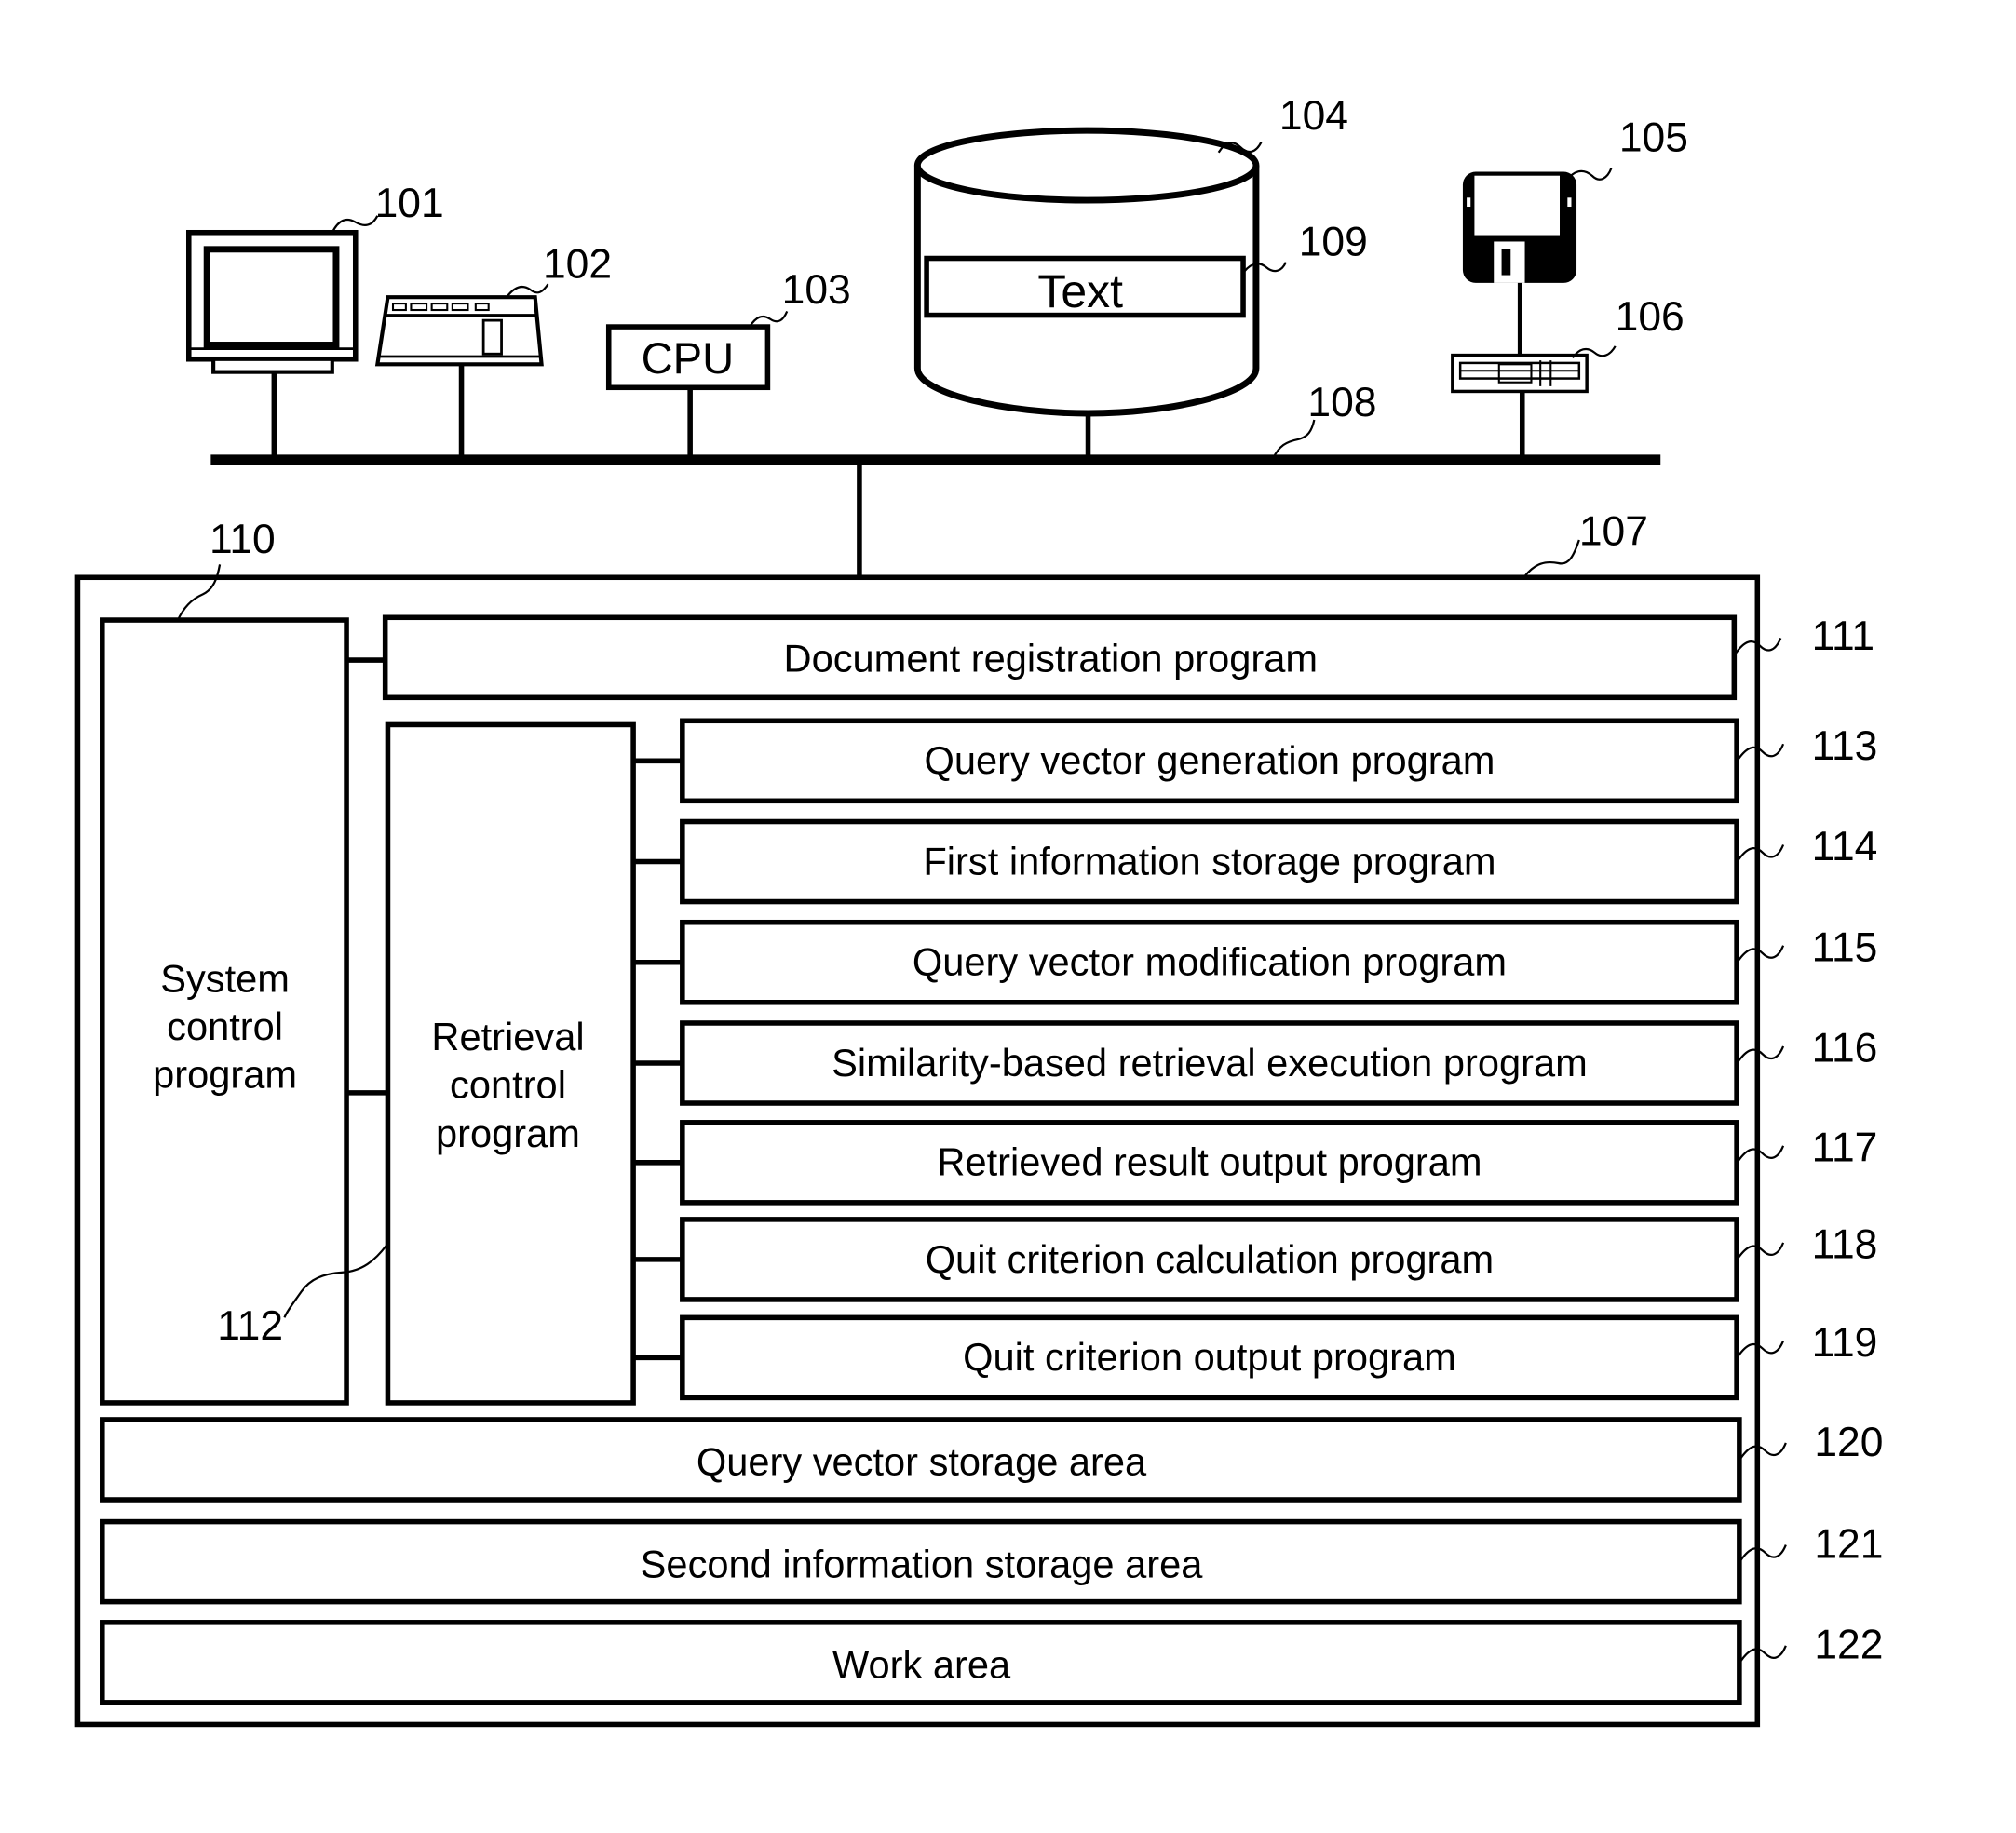  Describe the element at coordinates (1519, 263) in the screenshot. I see `floppy-disk-icon` at that location.